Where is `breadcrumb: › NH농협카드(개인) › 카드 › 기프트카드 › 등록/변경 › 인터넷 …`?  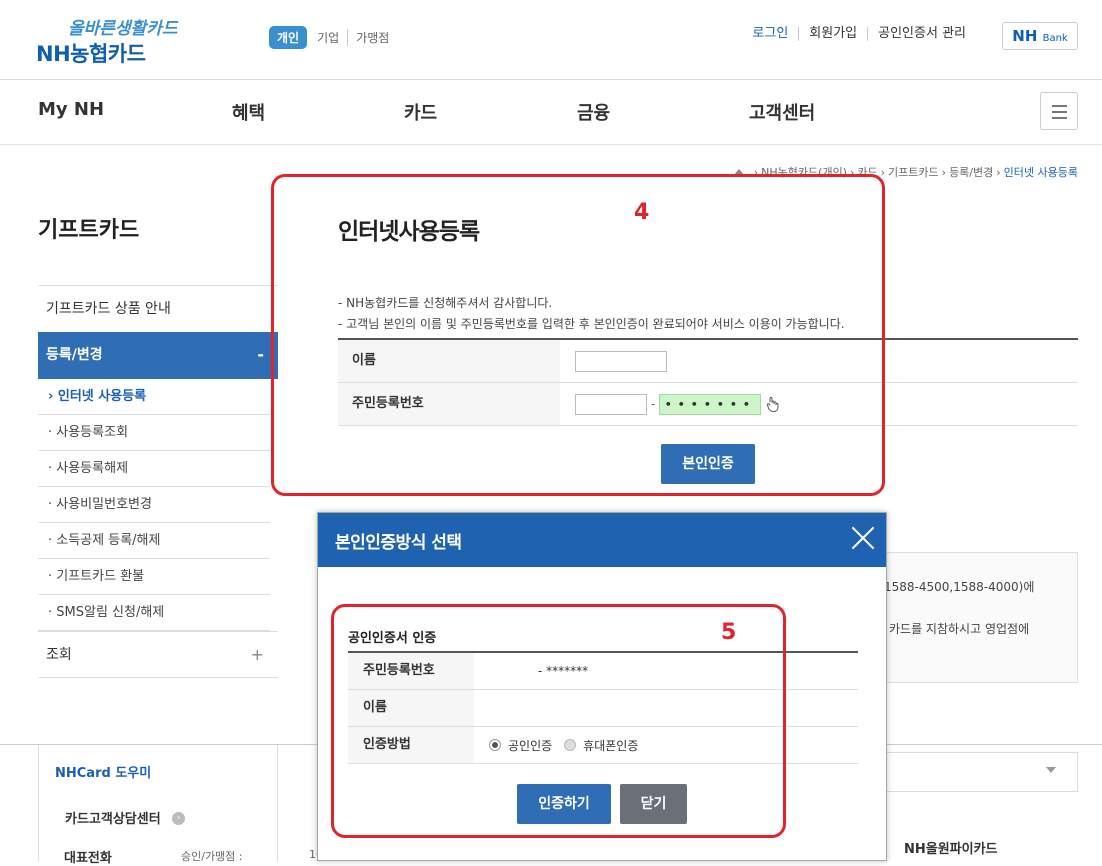 breadcrumb: › NH농협카드(개인) › 카드 › 기프트카드 › 등록/변경 › 인터넷 … is located at coordinates (905, 172).